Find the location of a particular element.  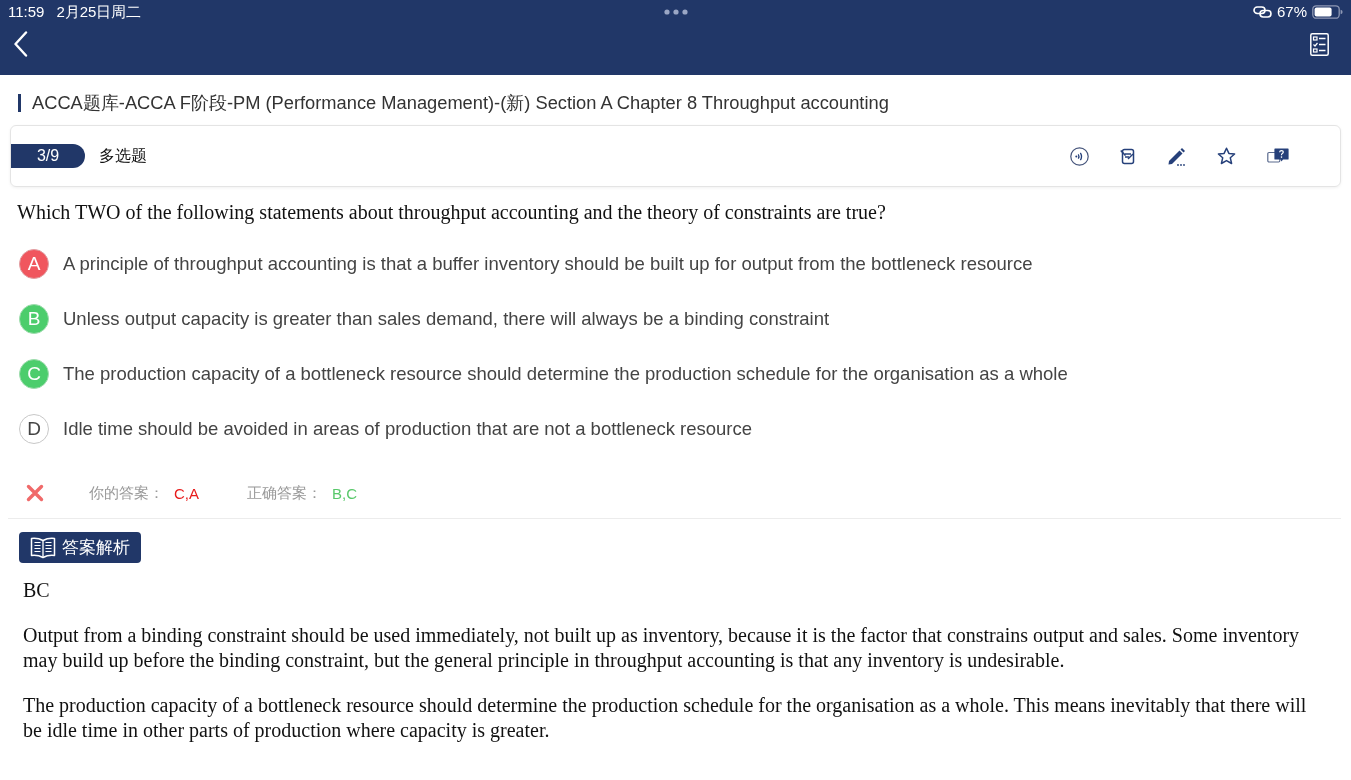

option-text: The production capacity of a bottleneck resource should determine the production schedule for the organisation as a whole is located at coordinates (565, 373).